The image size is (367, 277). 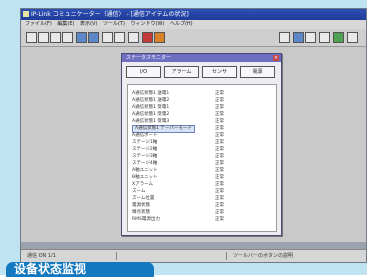 I want to click on save-icon, so click(x=55, y=37).